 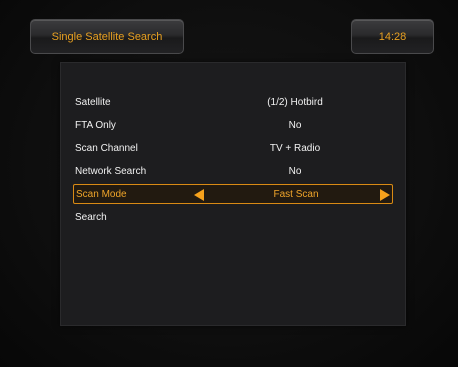 I want to click on menu-item-value: TV + Radio, so click(x=295, y=148).